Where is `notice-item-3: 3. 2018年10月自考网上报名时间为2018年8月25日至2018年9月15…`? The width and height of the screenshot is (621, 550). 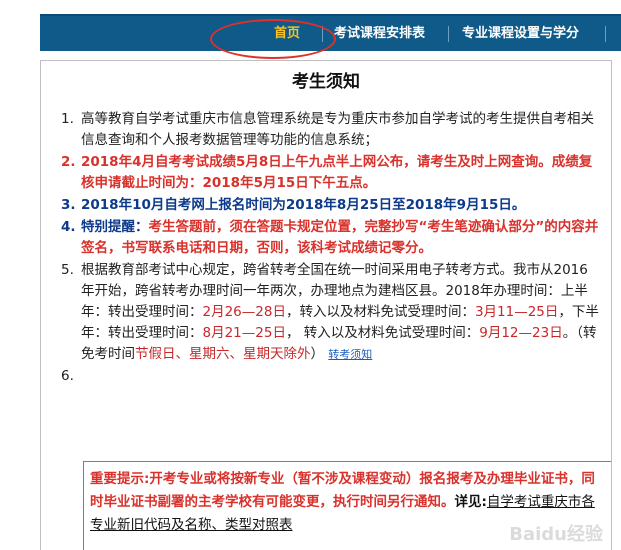 notice-item-3: 3. 2018年10月自考网上报名时间为2018年8月25日至2018年9月15… is located at coordinates (293, 205).